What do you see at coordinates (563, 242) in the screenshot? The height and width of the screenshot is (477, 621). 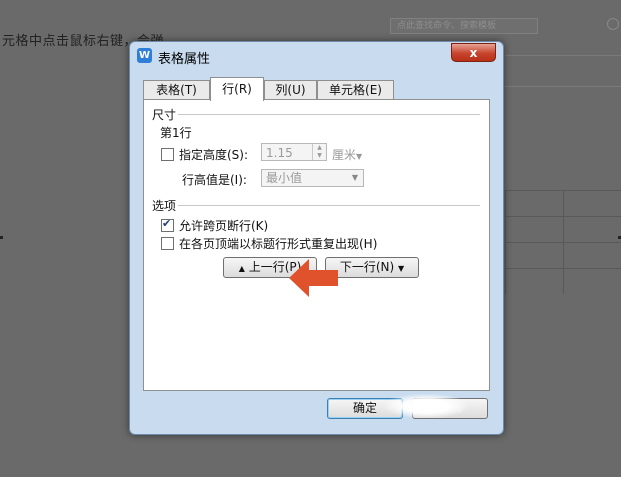 I see `document-table` at bounding box center [563, 242].